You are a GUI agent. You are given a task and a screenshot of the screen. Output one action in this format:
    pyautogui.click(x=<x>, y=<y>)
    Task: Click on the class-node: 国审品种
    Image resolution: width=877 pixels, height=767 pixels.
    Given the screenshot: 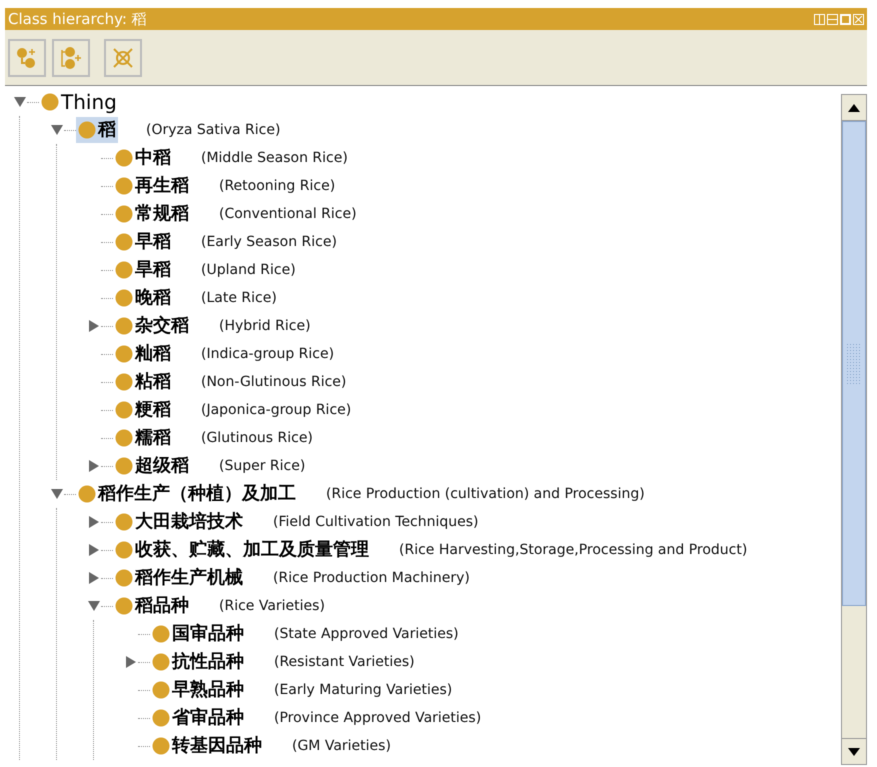 What is the action you would take?
    pyautogui.click(x=198, y=634)
    